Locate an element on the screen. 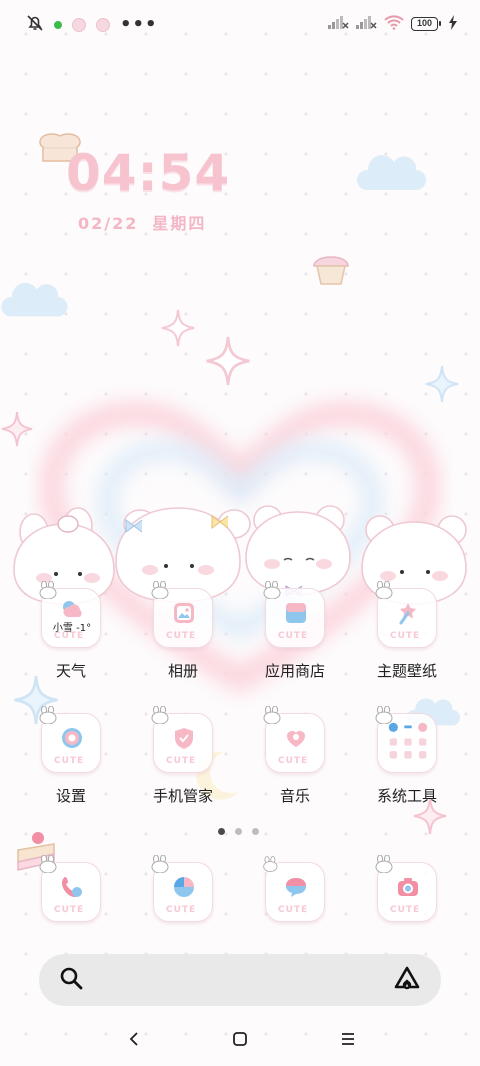 The width and height of the screenshot is (480, 1066). sparkle-icon is located at coordinates (178, 328).